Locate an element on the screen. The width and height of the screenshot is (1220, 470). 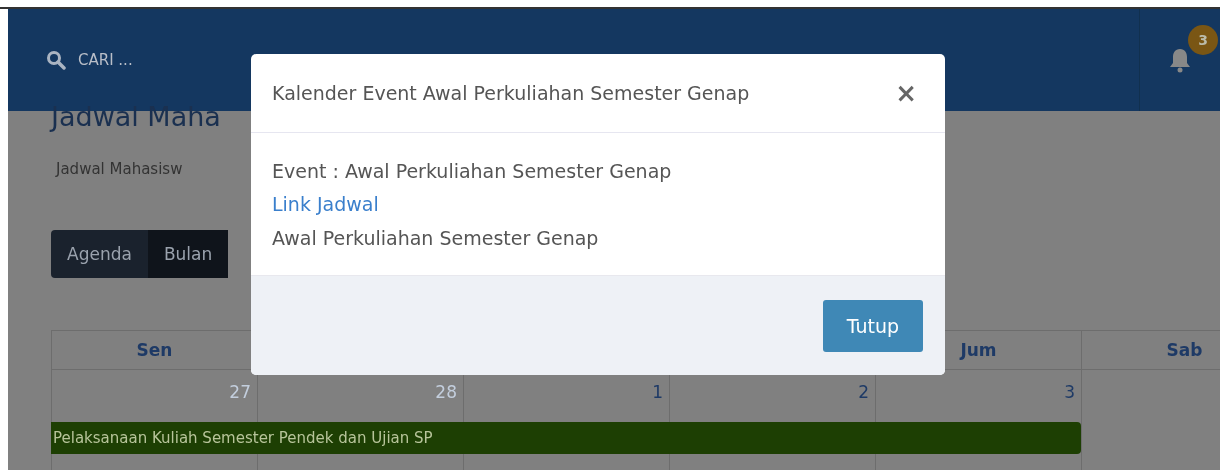
event-name-text: Event : Awal Perkuliahan Semester Genap is located at coordinates (472, 171).